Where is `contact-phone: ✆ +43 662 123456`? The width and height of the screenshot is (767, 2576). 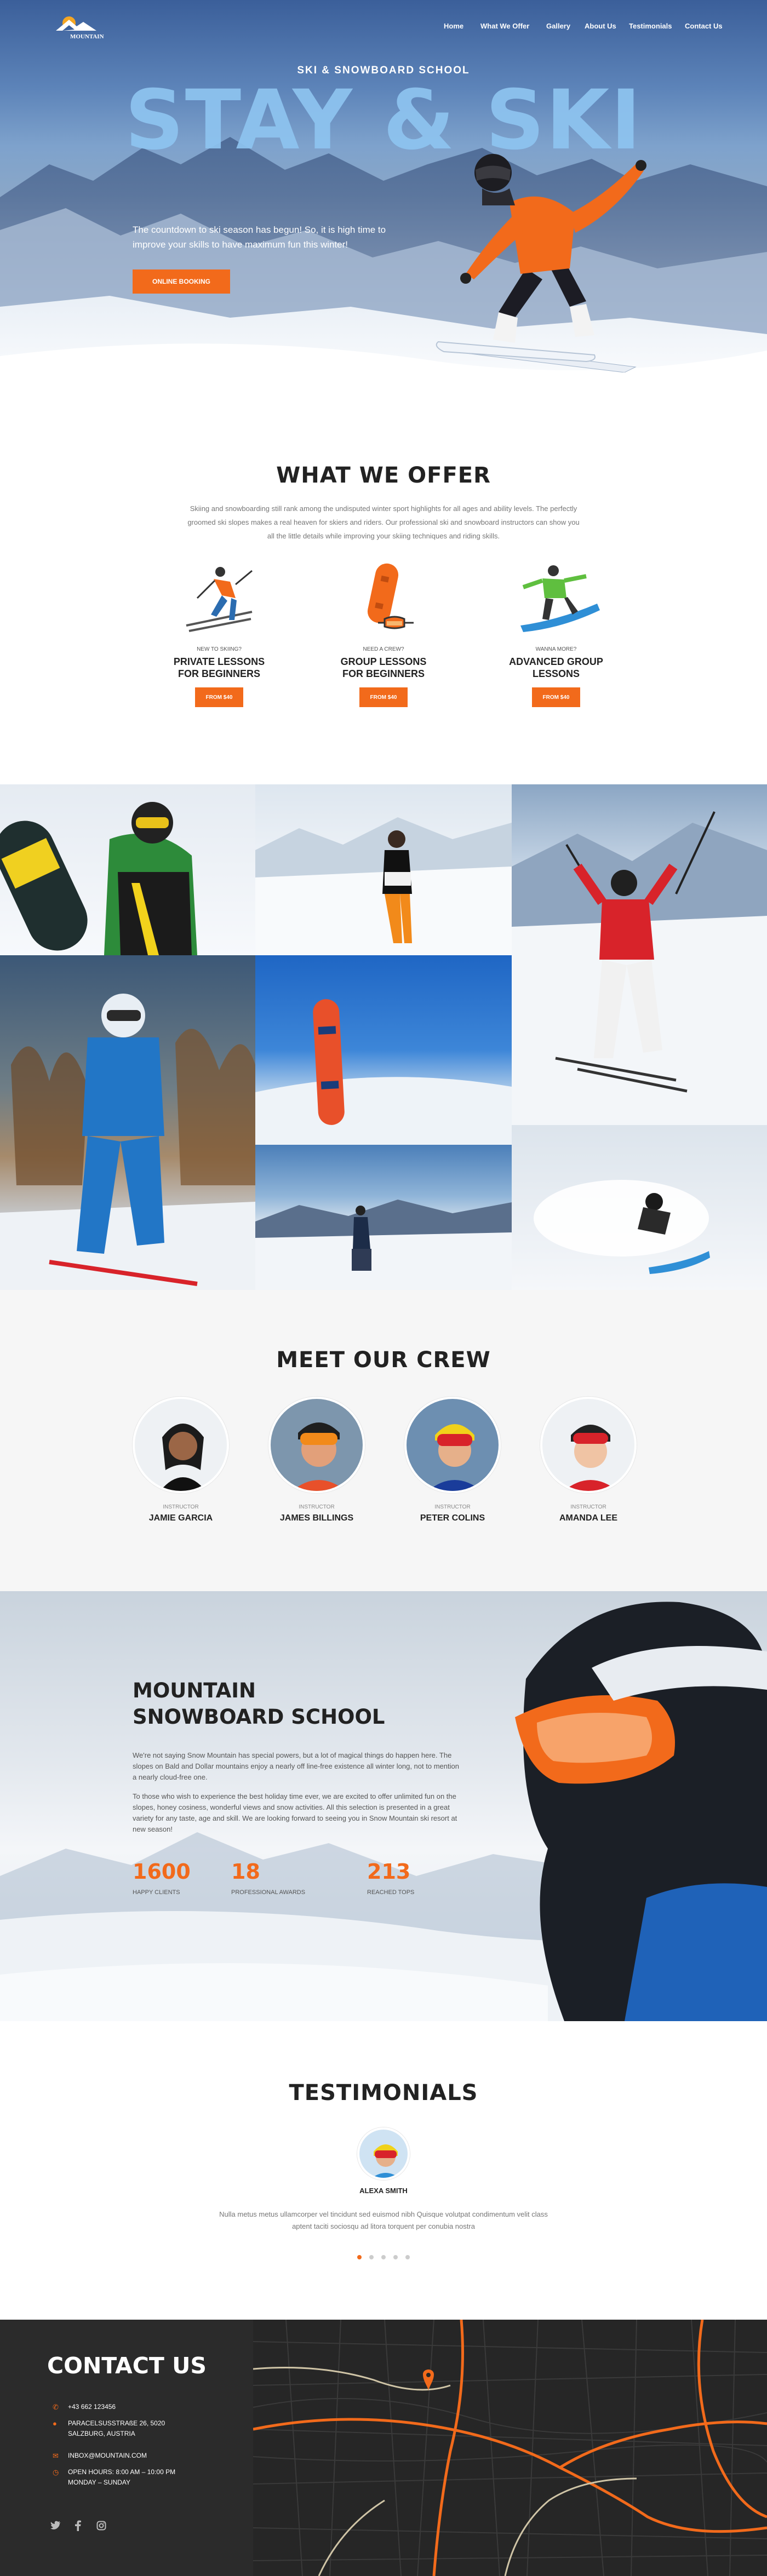
contact-phone: ✆ +43 662 123456 is located at coordinates (84, 2407).